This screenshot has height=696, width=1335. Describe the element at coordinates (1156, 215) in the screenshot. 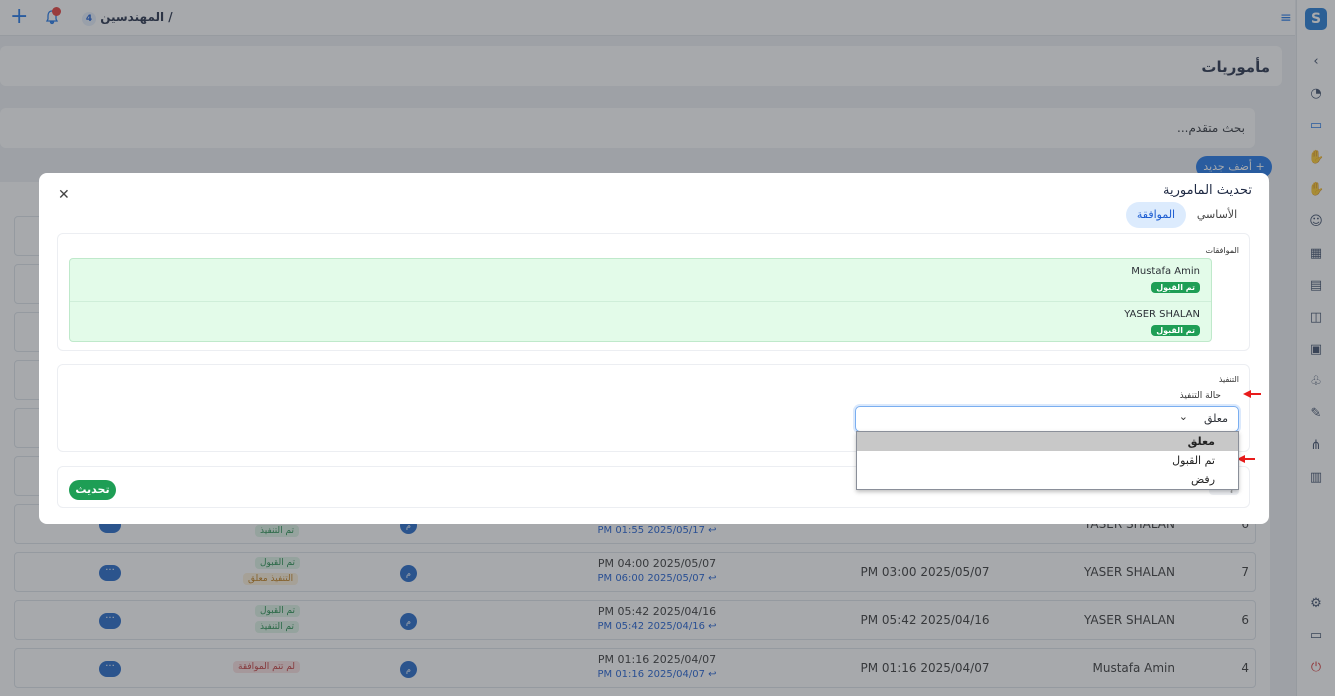

I see `tab-approval: الموافقة` at that location.